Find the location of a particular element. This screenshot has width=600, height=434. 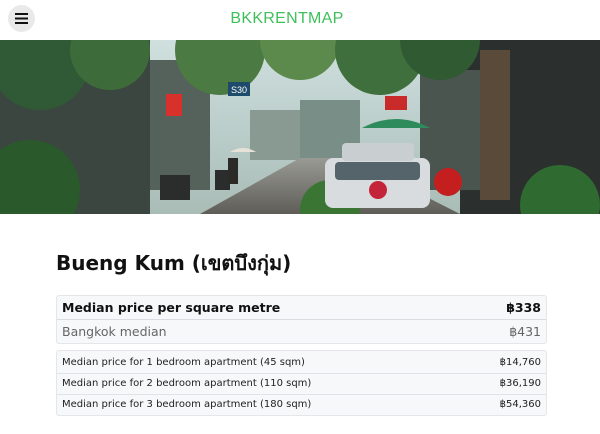

district-median-row: Median price per square metre ฿338 is located at coordinates (301, 307).